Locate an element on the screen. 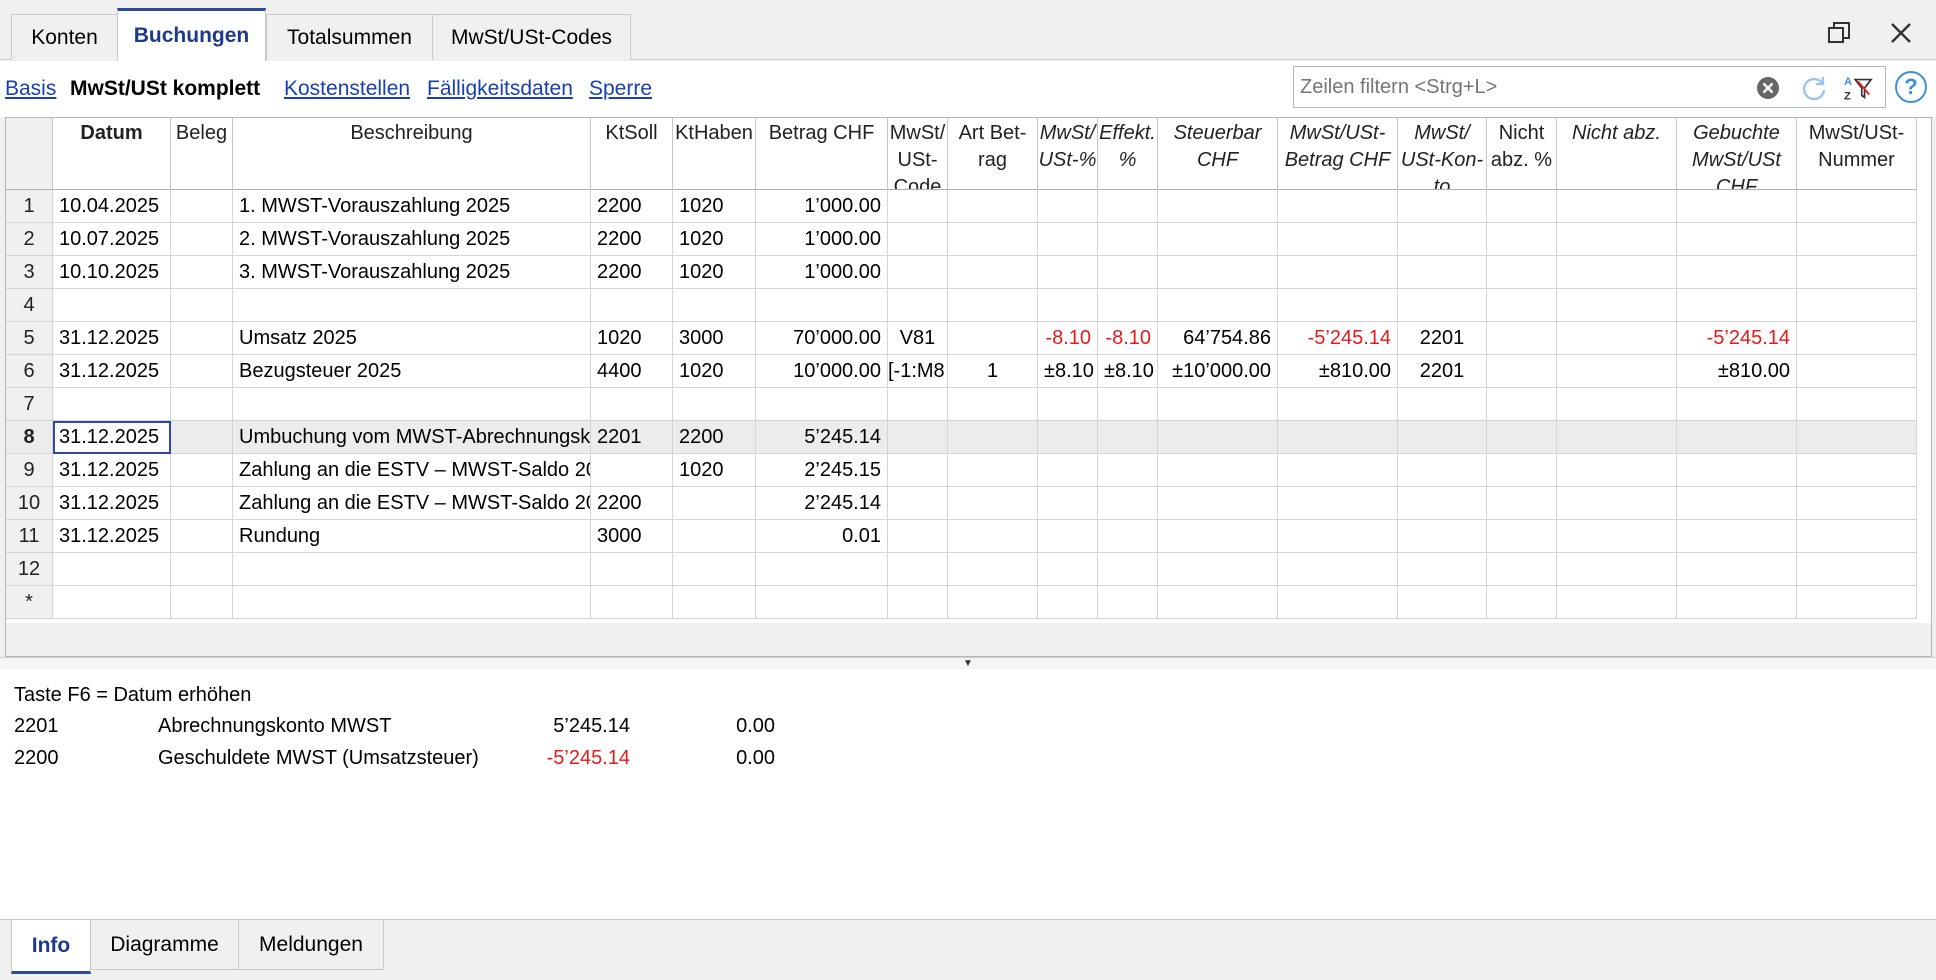  cell-effekt-prozent: -8.10 is located at coordinates (1128, 338).